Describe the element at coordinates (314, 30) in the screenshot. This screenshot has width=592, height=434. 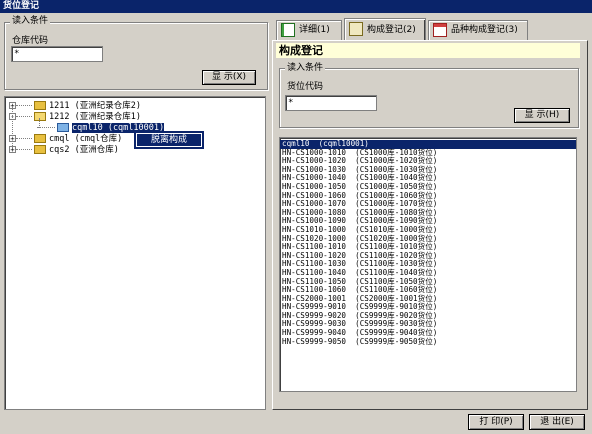
I see `tab-label: 详细(1)` at that location.